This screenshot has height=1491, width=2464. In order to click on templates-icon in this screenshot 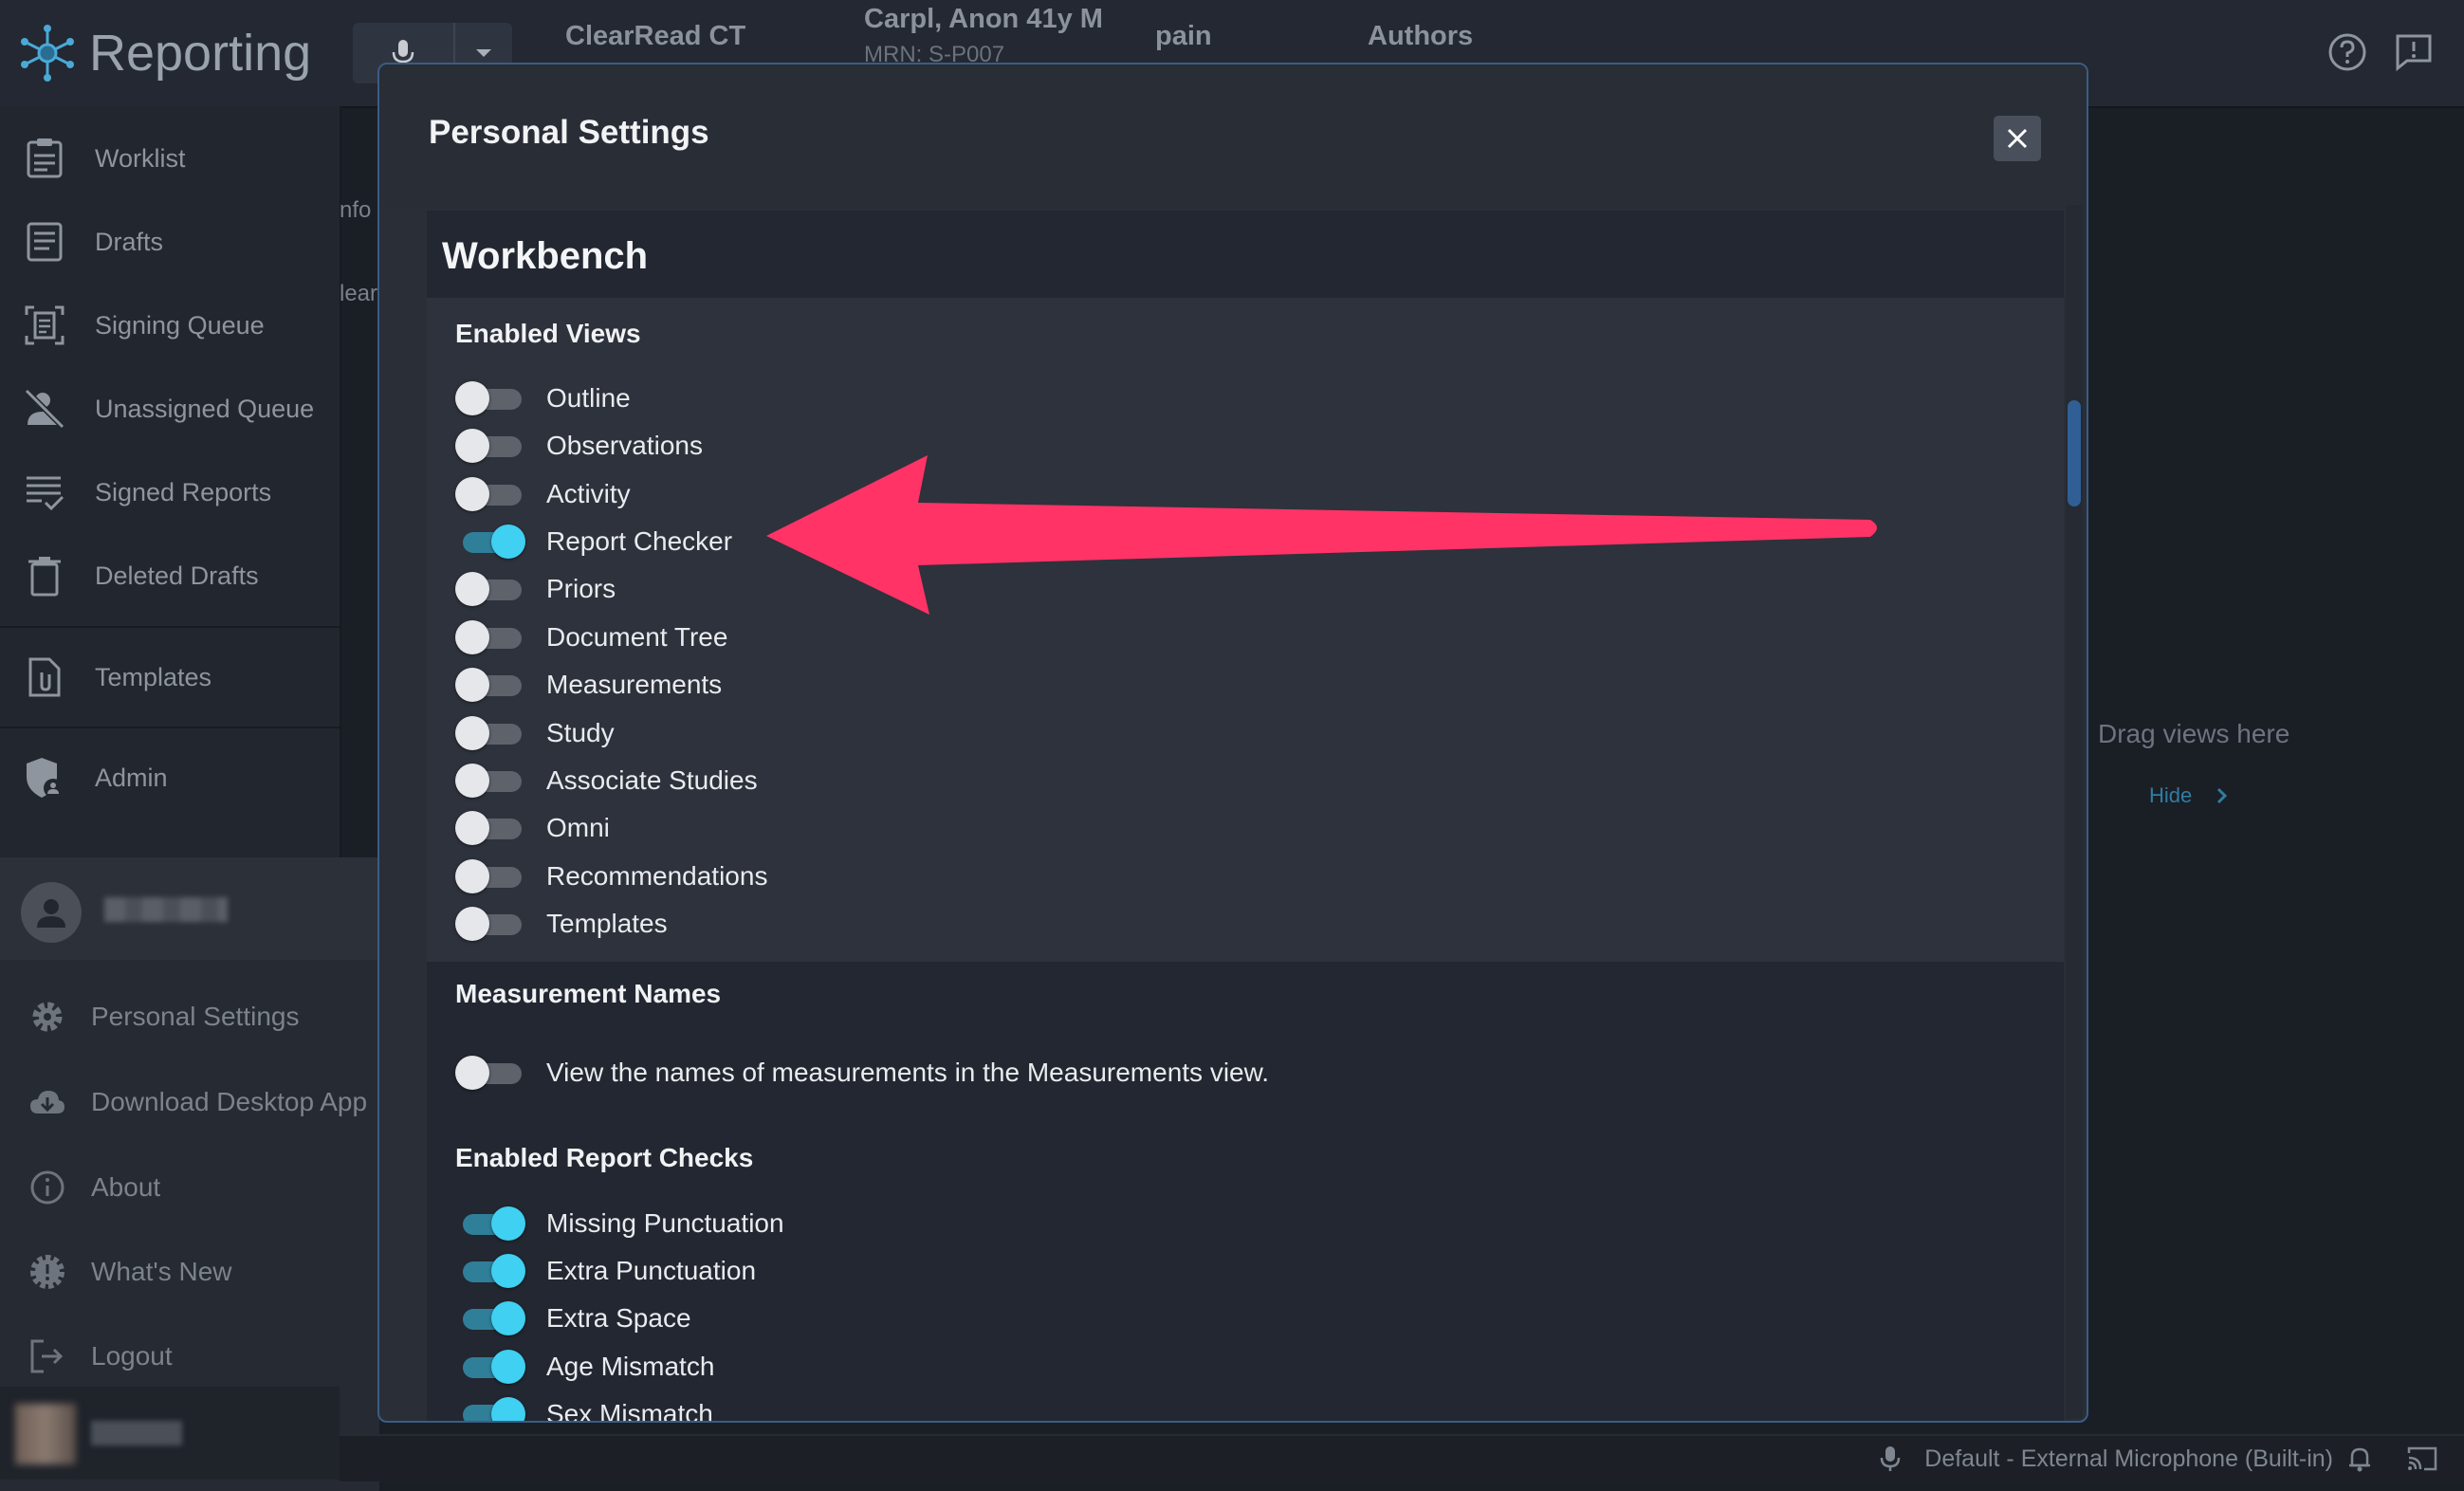, I will do `click(44, 677)`.